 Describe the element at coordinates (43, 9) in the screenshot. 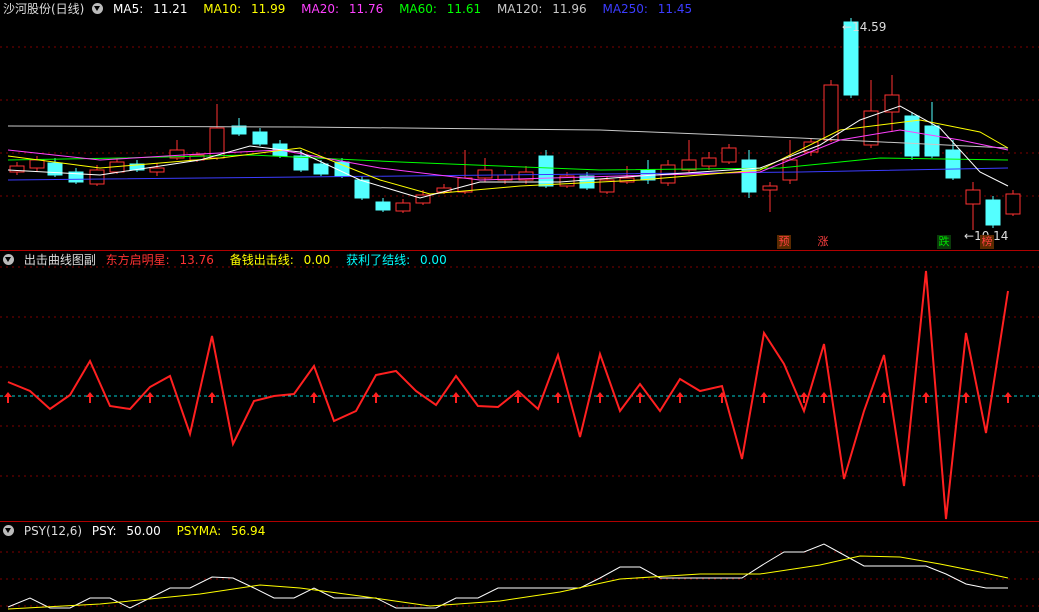

I see `stock-title: 沙河股份(日线)` at that location.